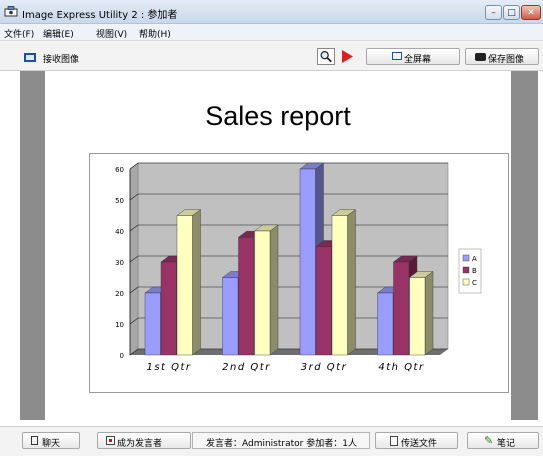  Describe the element at coordinates (168, 367) in the screenshot. I see `x-tick-label: 1st Qtr` at that location.